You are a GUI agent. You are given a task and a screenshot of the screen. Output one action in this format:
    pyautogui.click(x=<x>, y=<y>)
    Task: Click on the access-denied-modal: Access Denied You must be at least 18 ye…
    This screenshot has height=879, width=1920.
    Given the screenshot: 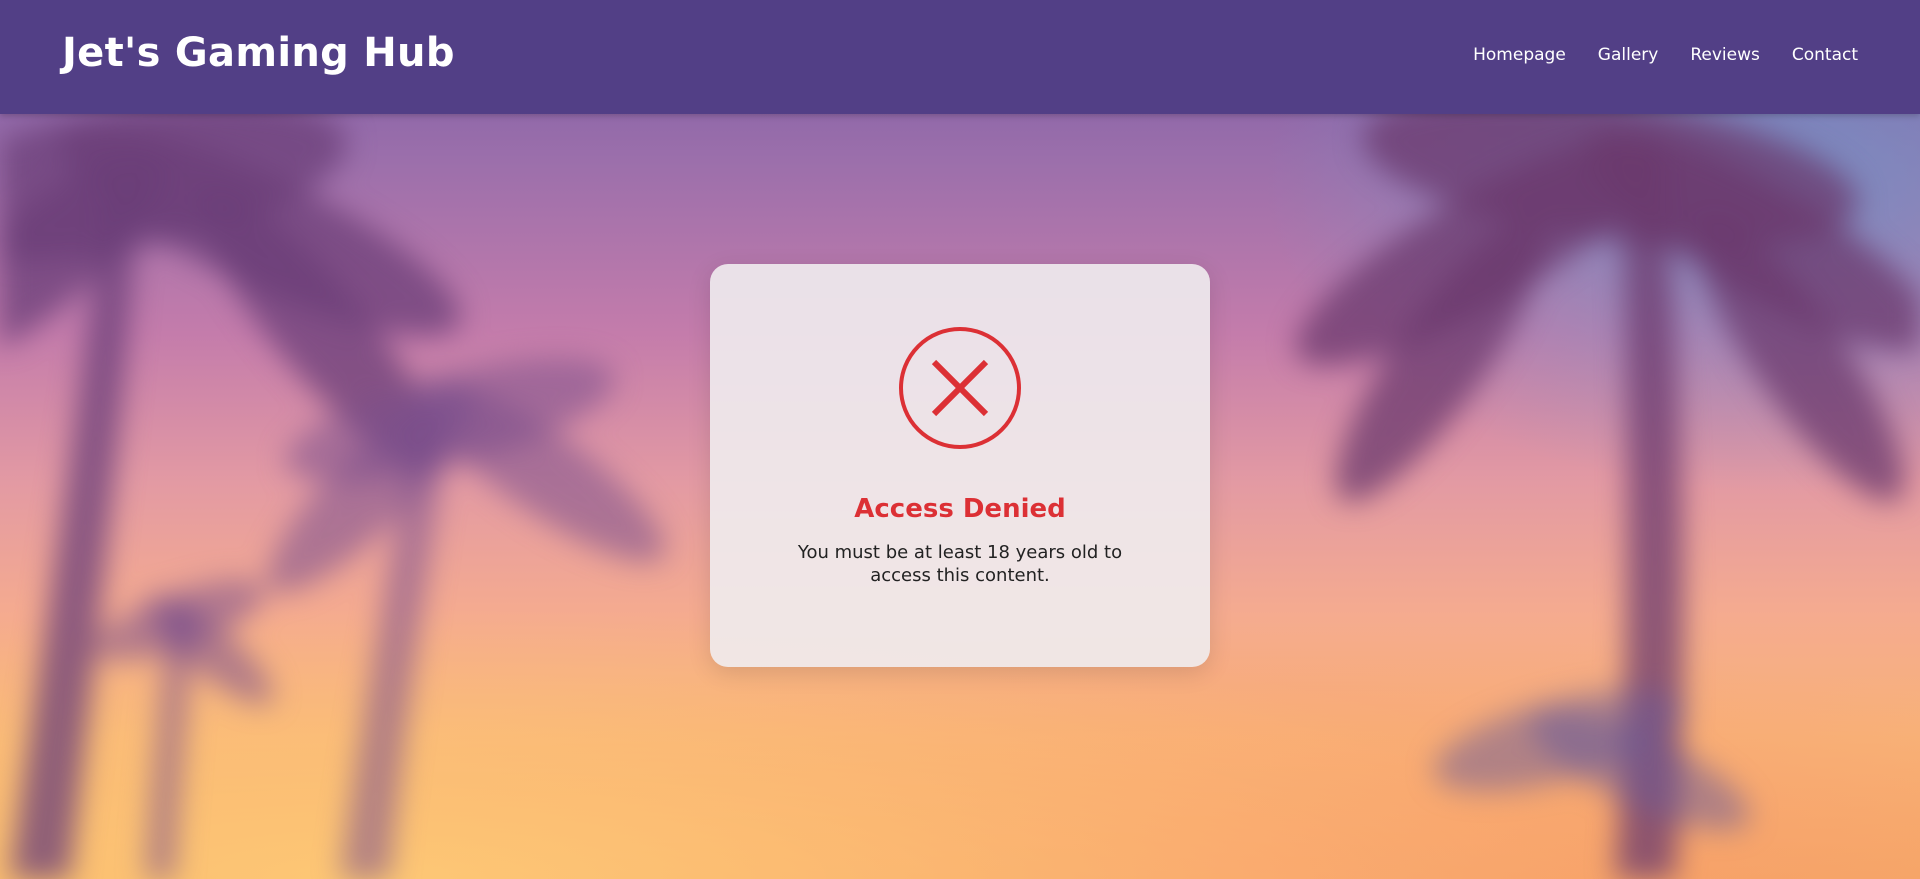 What is the action you would take?
    pyautogui.click(x=960, y=465)
    